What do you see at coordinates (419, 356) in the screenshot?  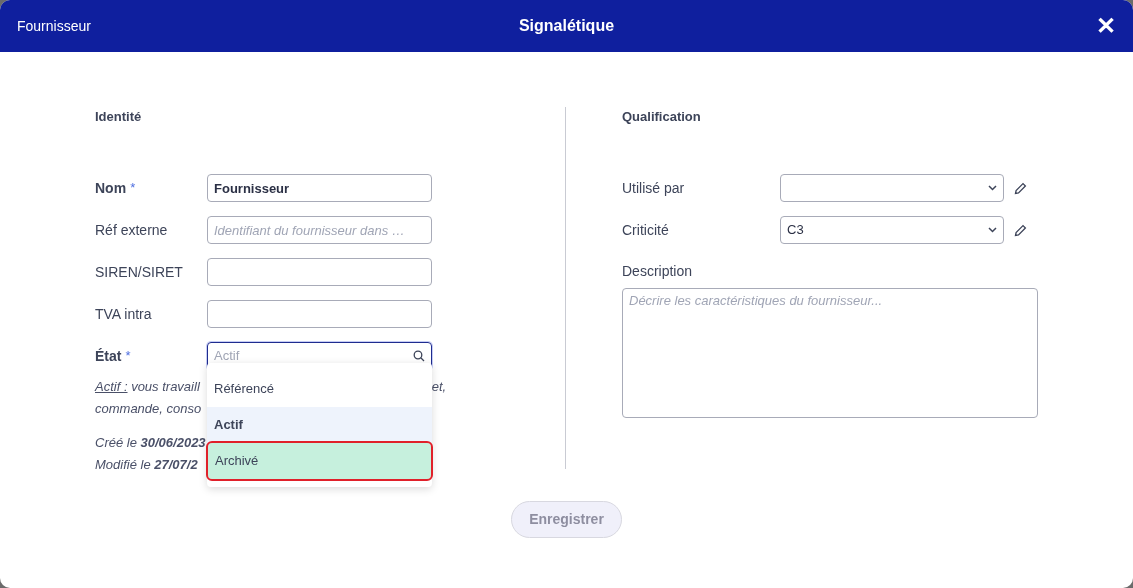 I see `search-icon` at bounding box center [419, 356].